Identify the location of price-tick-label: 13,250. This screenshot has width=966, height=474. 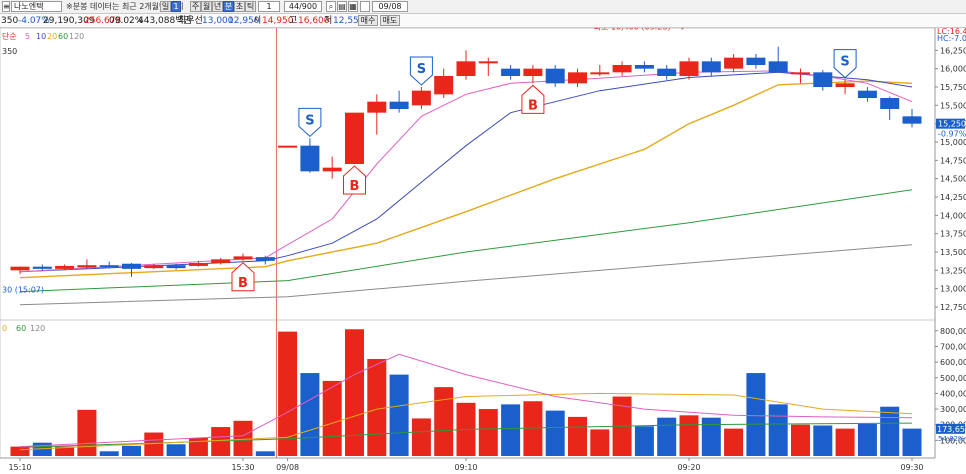
(953, 270).